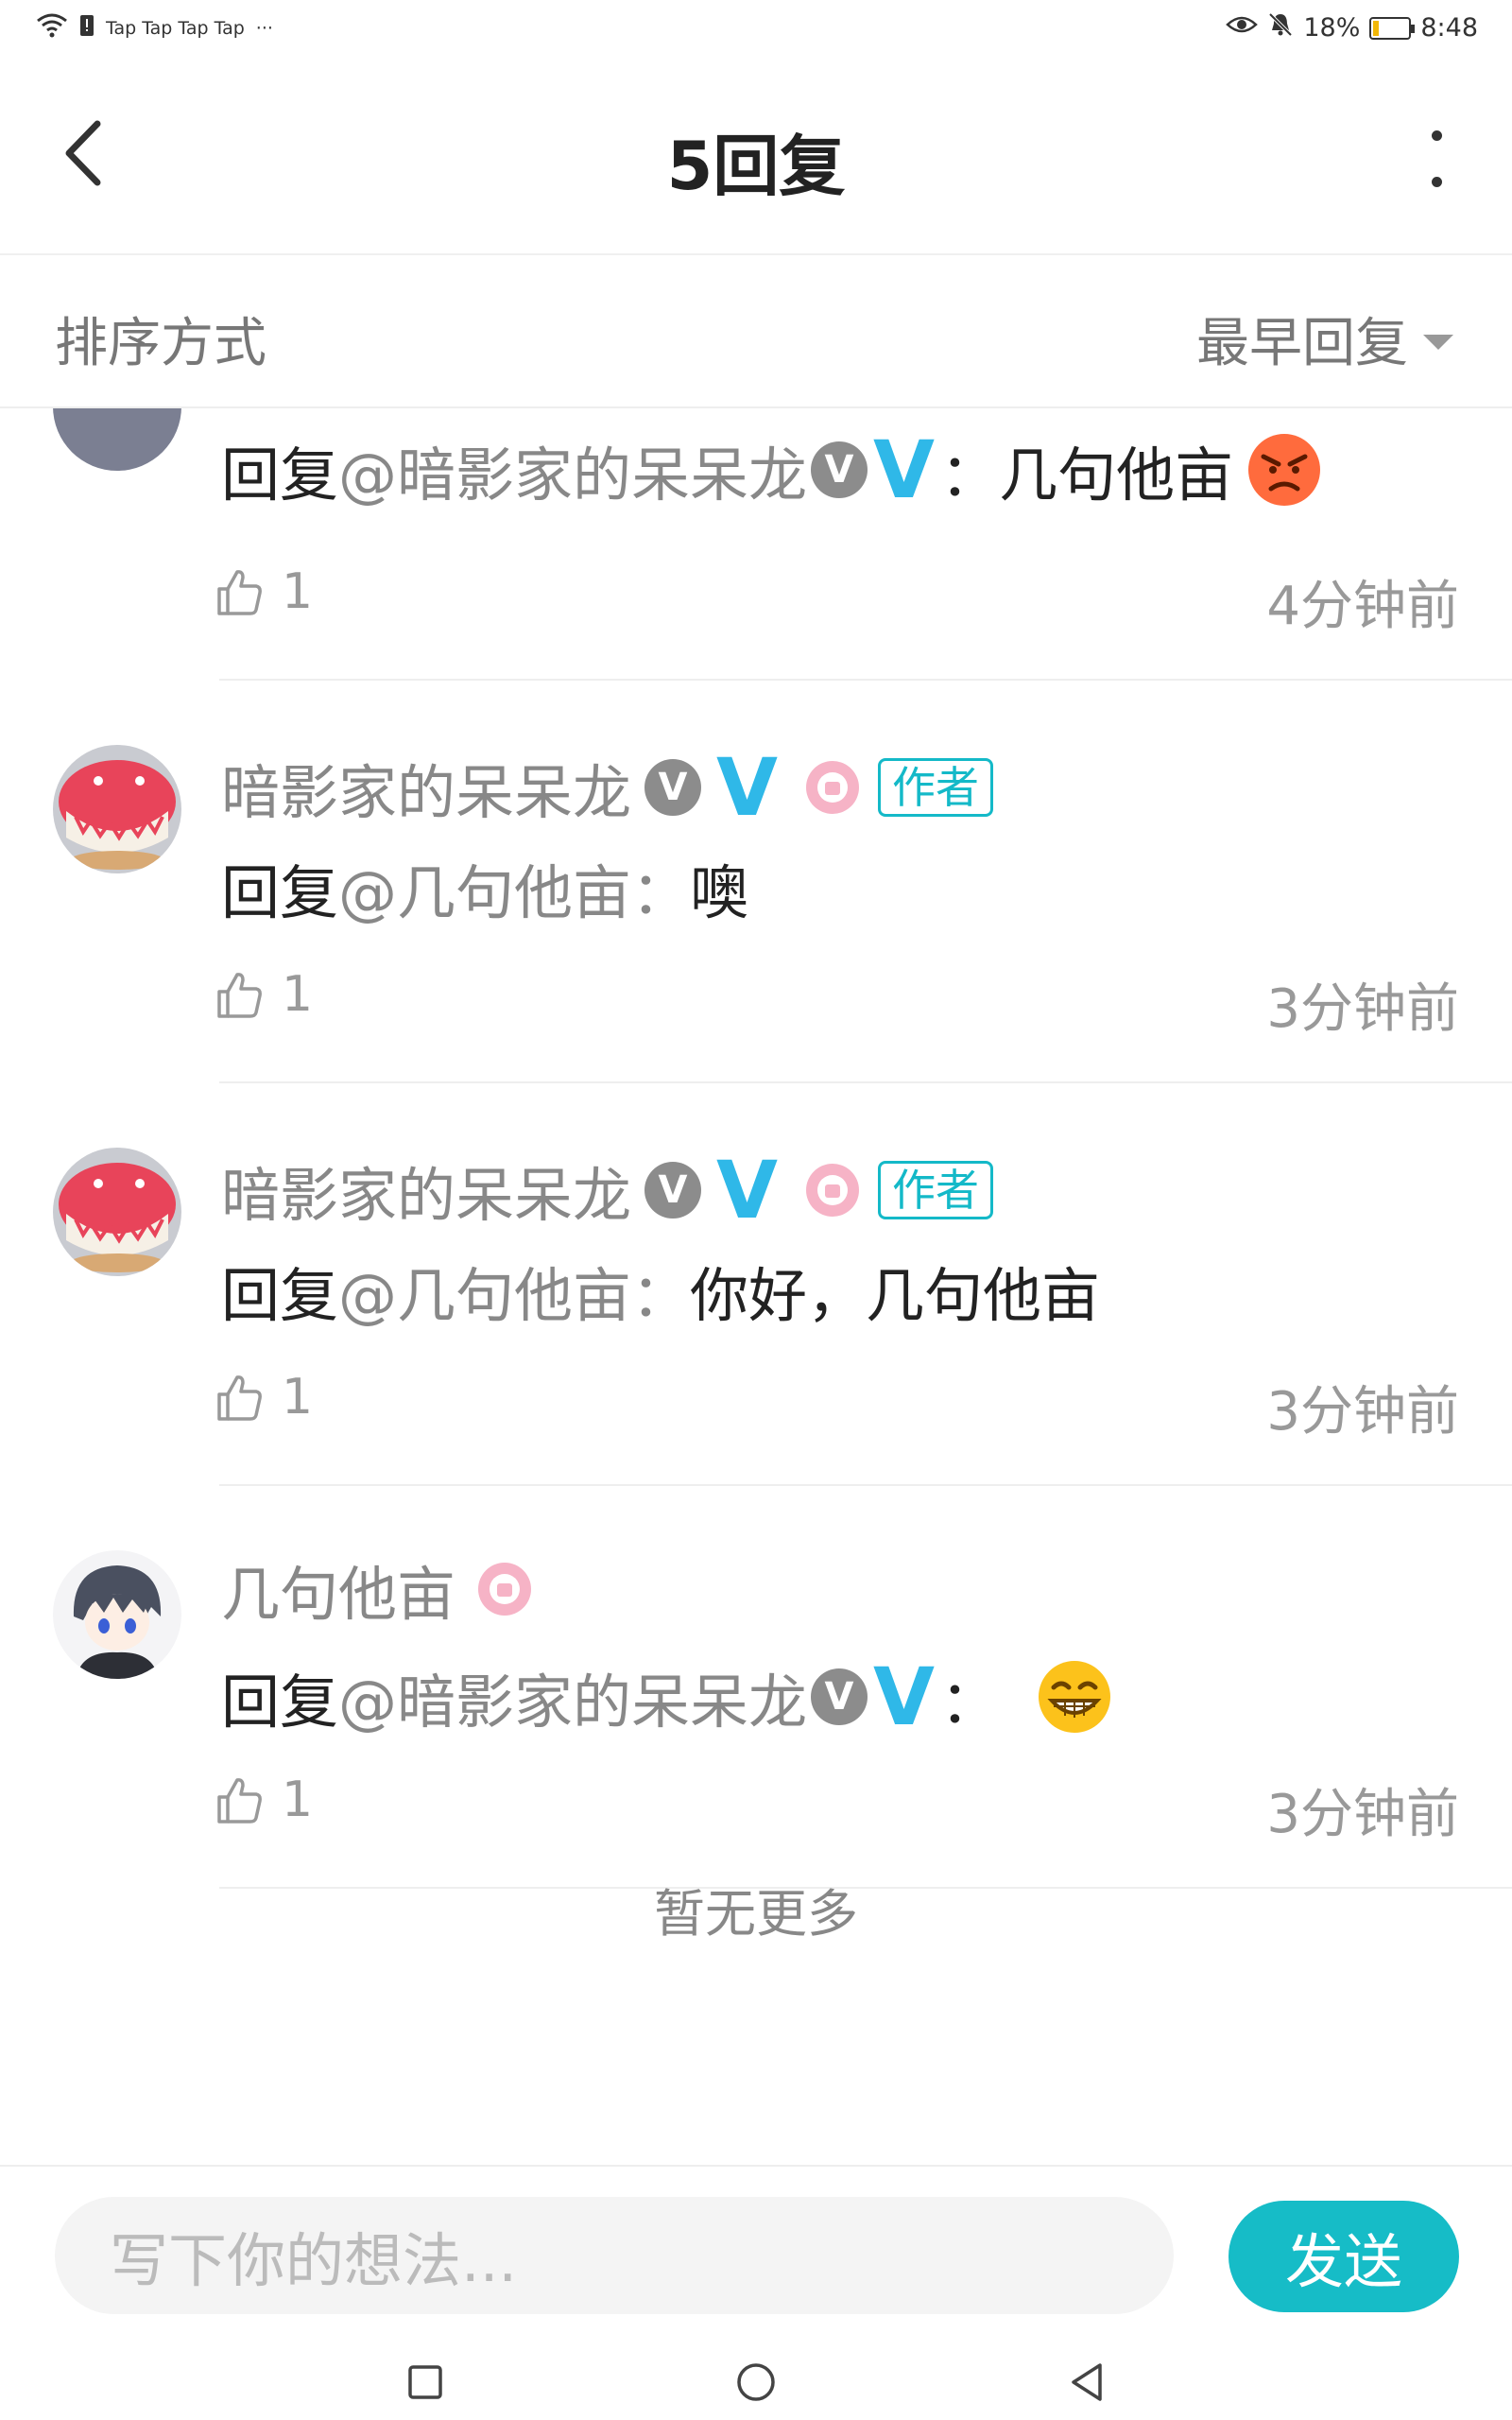  What do you see at coordinates (1449, 28) in the screenshot?
I see `clock: 8:48` at bounding box center [1449, 28].